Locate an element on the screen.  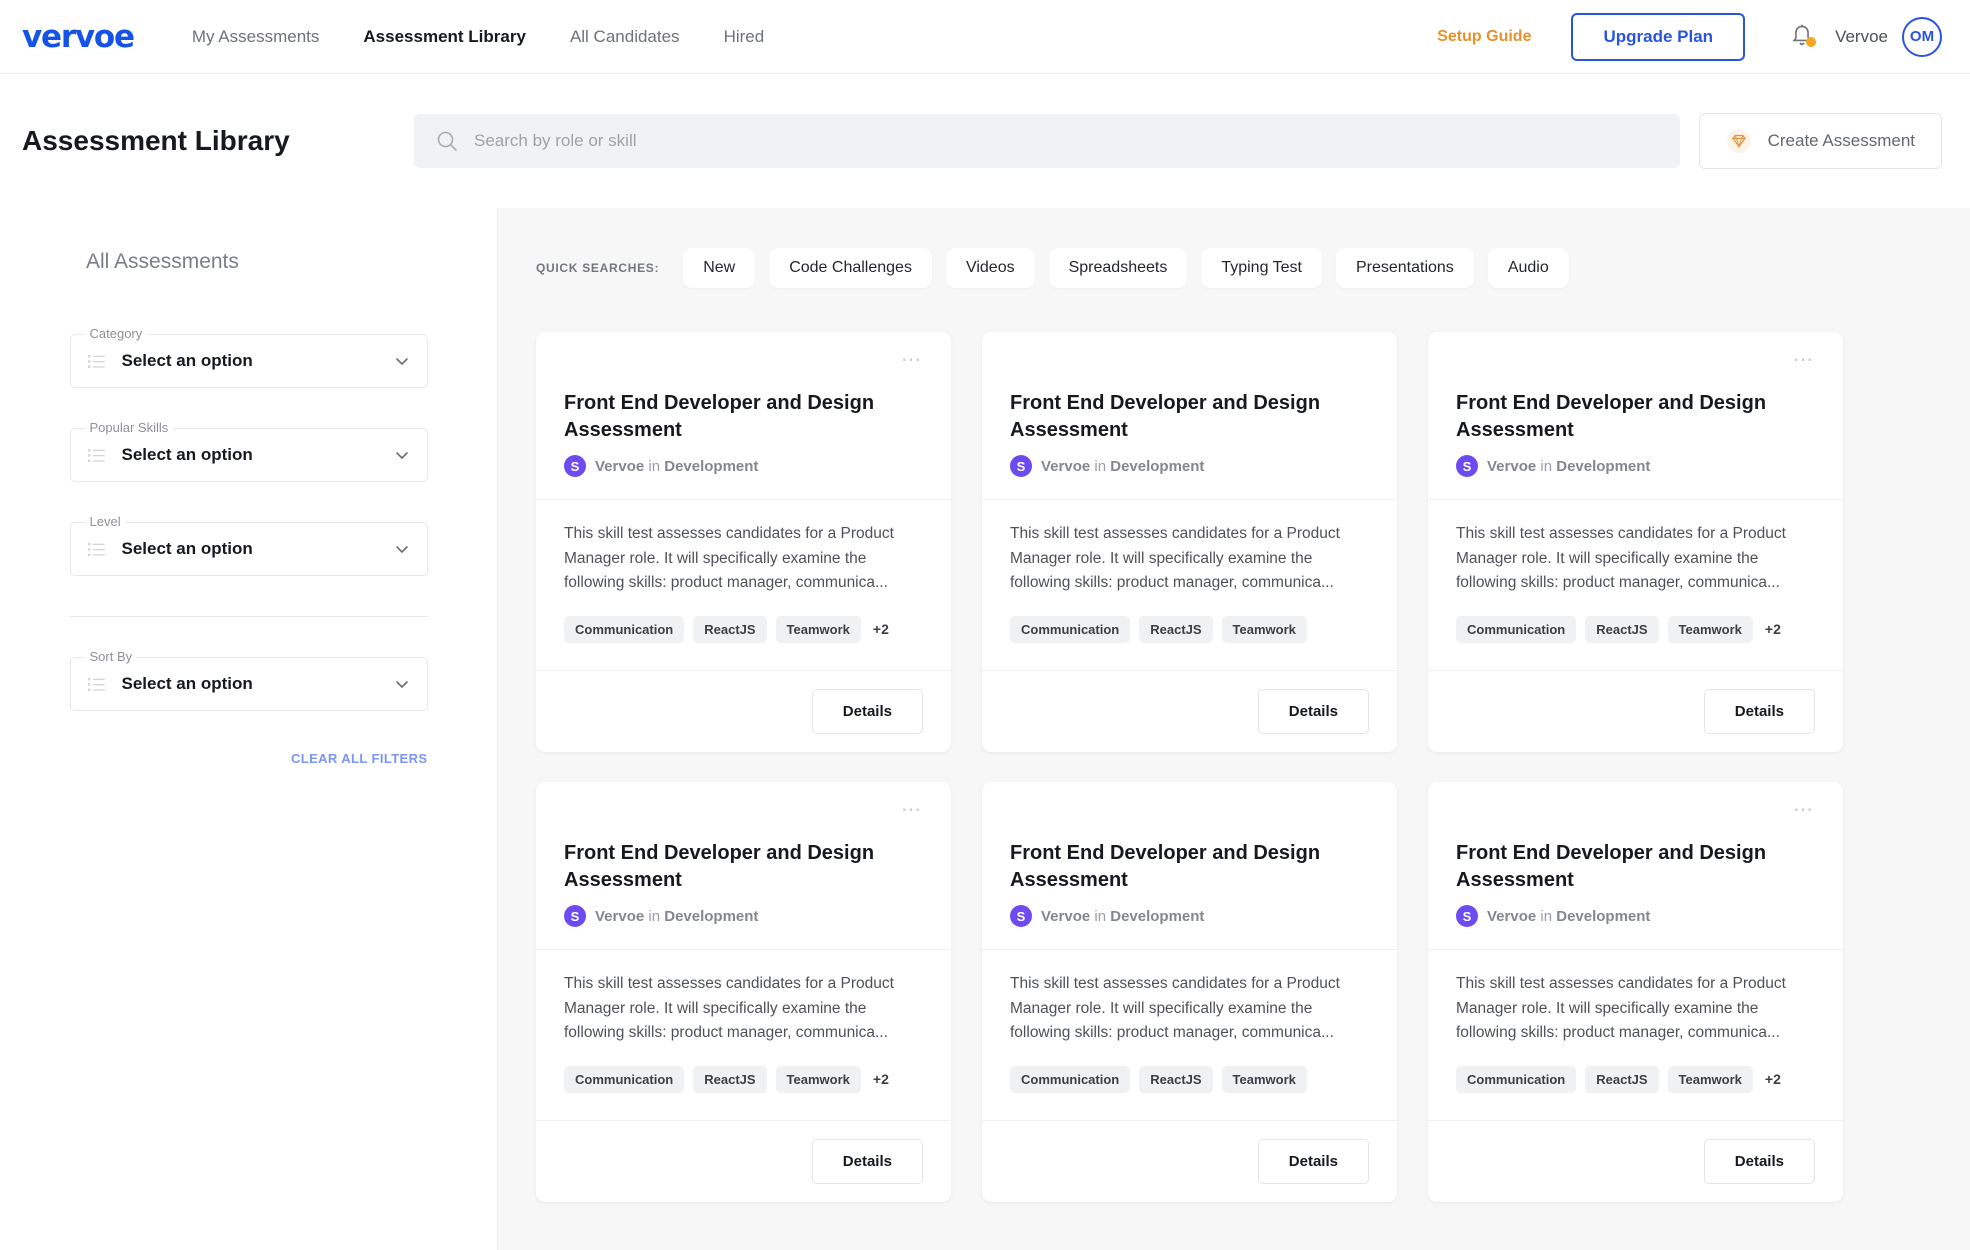
quick-search-chip-new: New is located at coordinates (719, 268).